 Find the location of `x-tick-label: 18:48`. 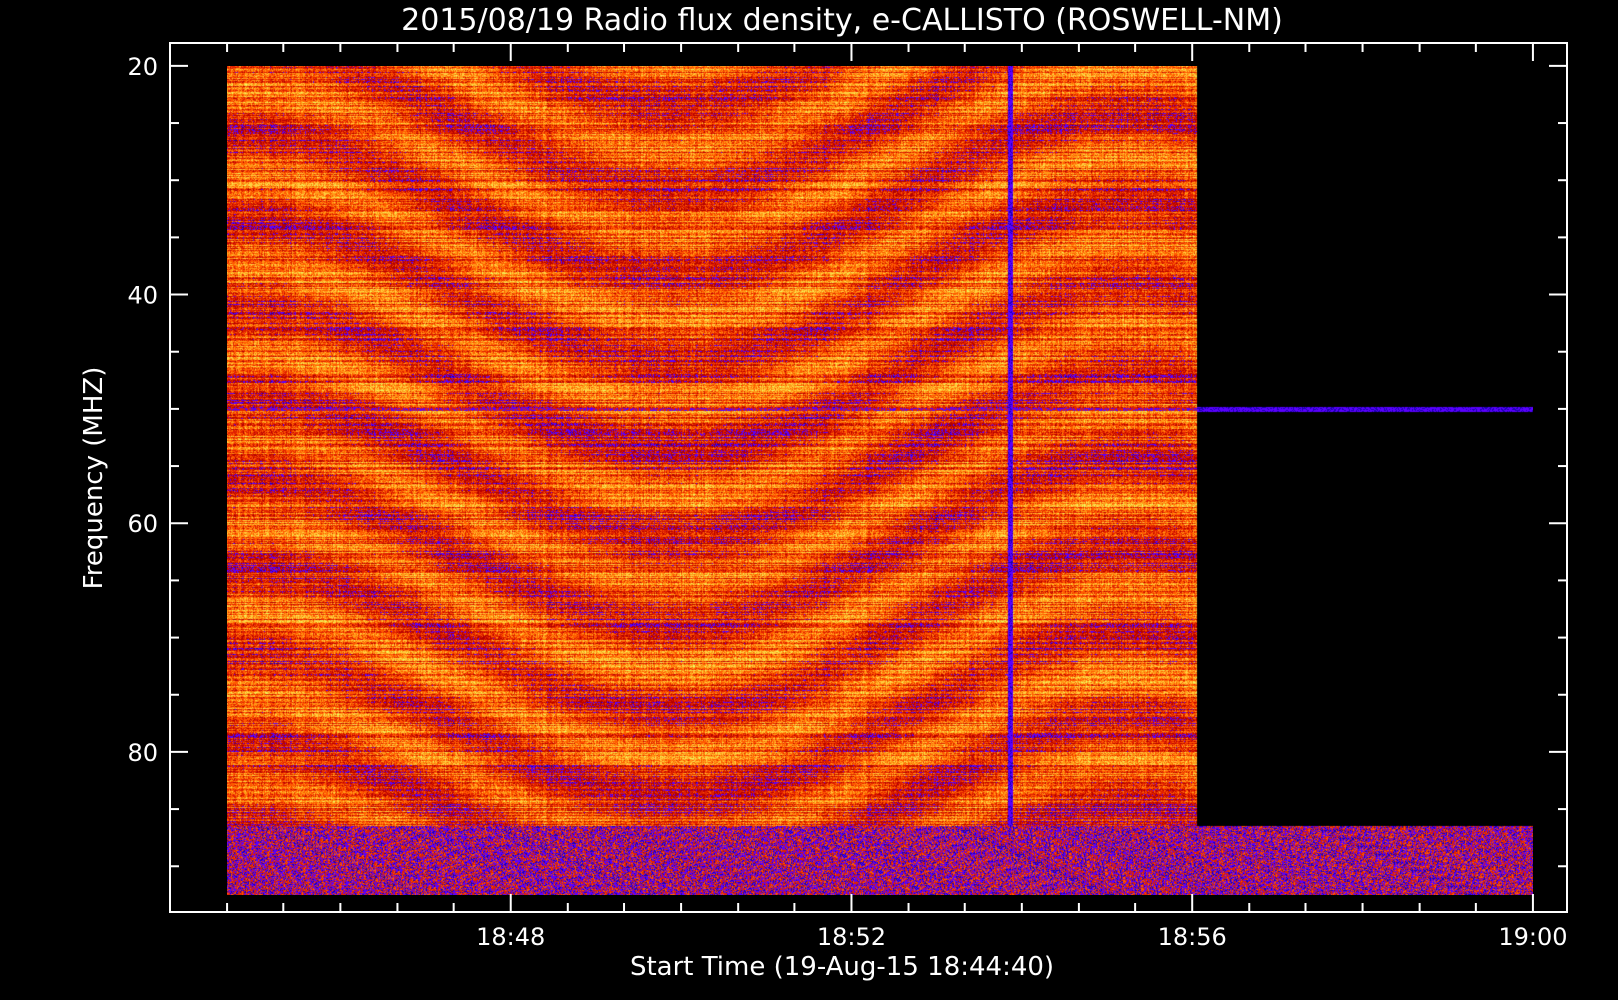

x-tick-label: 18:48 is located at coordinates (510, 937).